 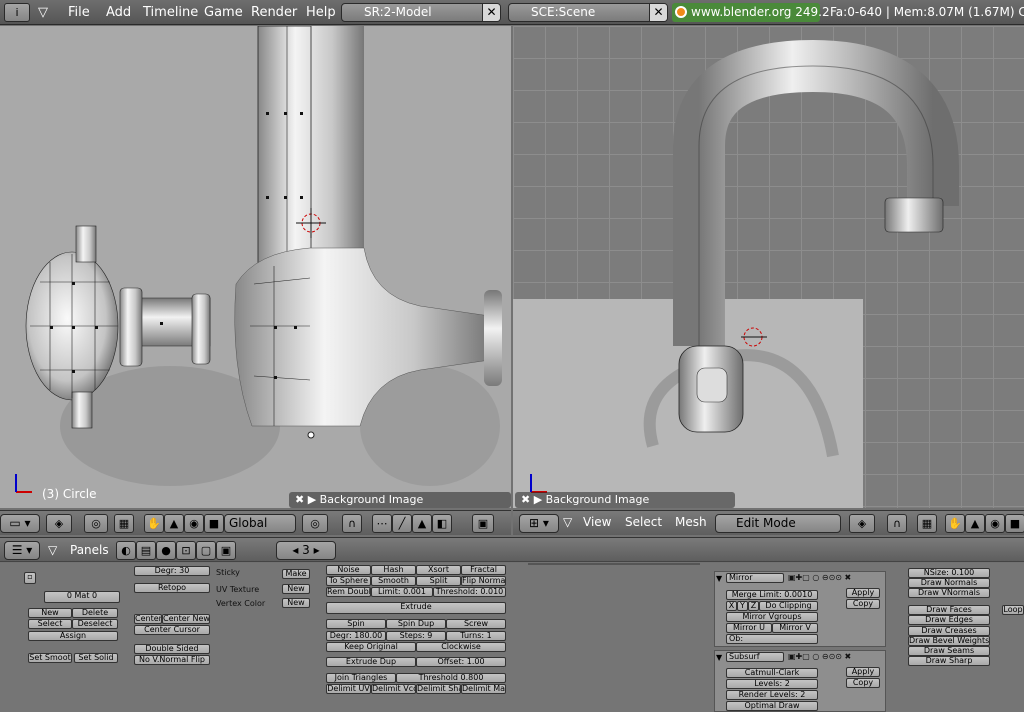 What do you see at coordinates (483, 570) in the screenshot?
I see `fractal-button: Fractal` at bounding box center [483, 570].